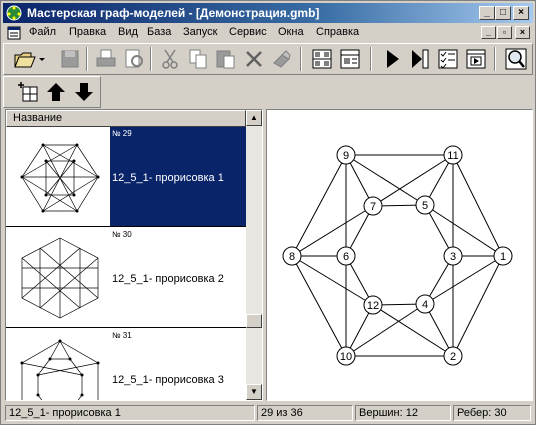 The height and width of the screenshot is (425, 536). Describe the element at coordinates (248, 32) in the screenshot. I see `menu-service: Сервис` at that location.